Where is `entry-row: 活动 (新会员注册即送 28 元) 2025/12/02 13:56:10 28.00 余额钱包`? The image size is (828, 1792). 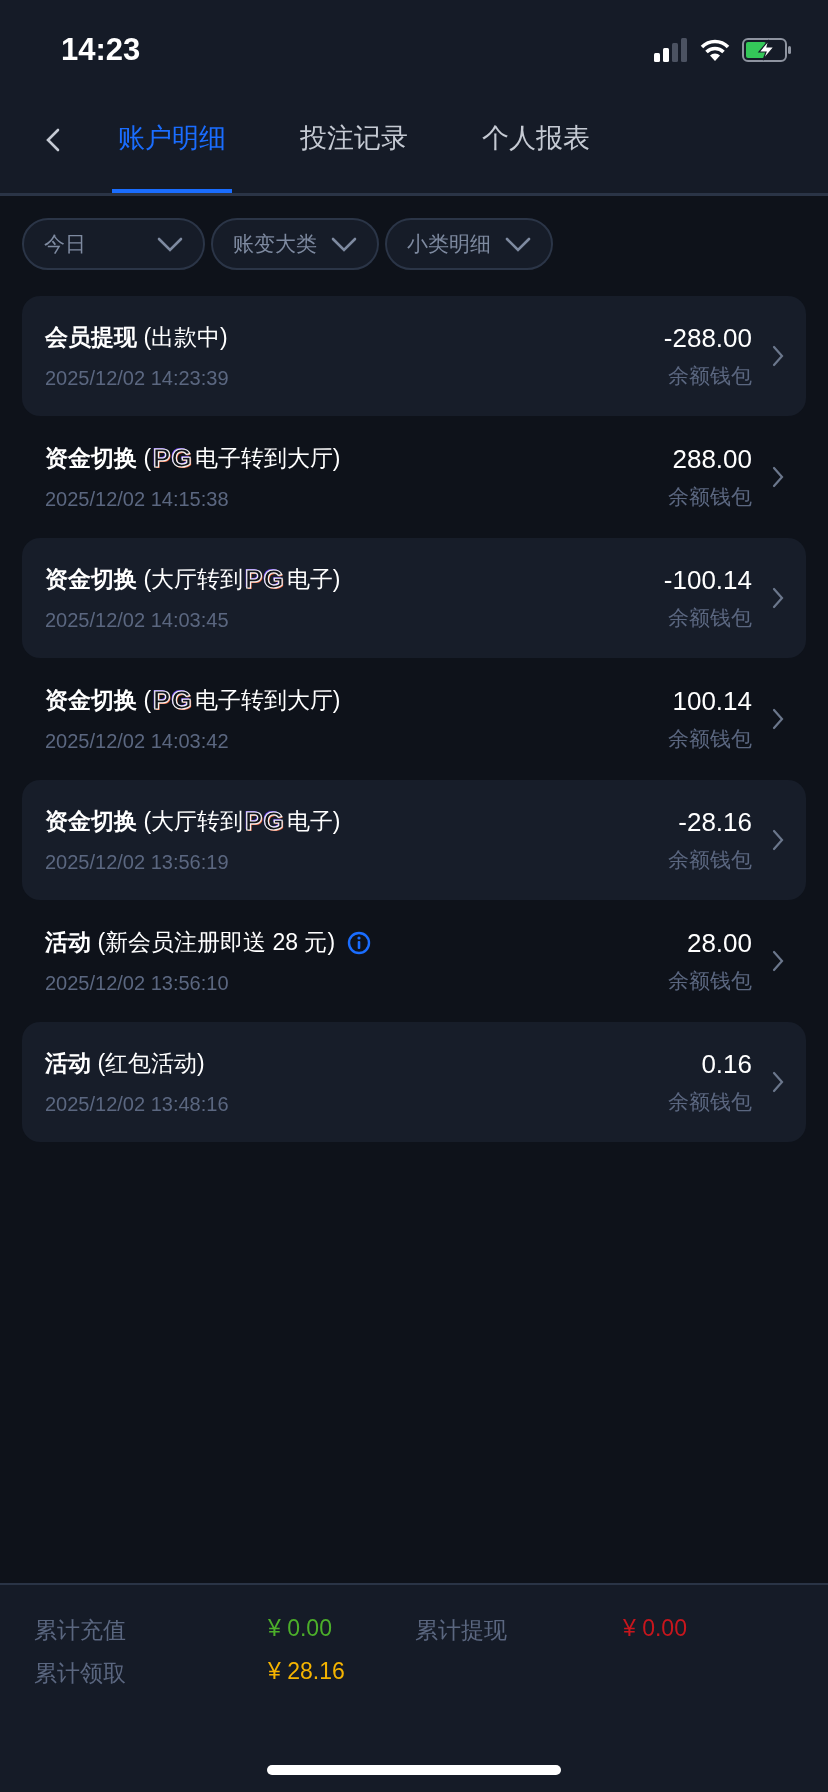 entry-row: 活动 (新会员注册即送 28 元) 2025/12/02 13:56:10 28.00 余额钱包 is located at coordinates (414, 961).